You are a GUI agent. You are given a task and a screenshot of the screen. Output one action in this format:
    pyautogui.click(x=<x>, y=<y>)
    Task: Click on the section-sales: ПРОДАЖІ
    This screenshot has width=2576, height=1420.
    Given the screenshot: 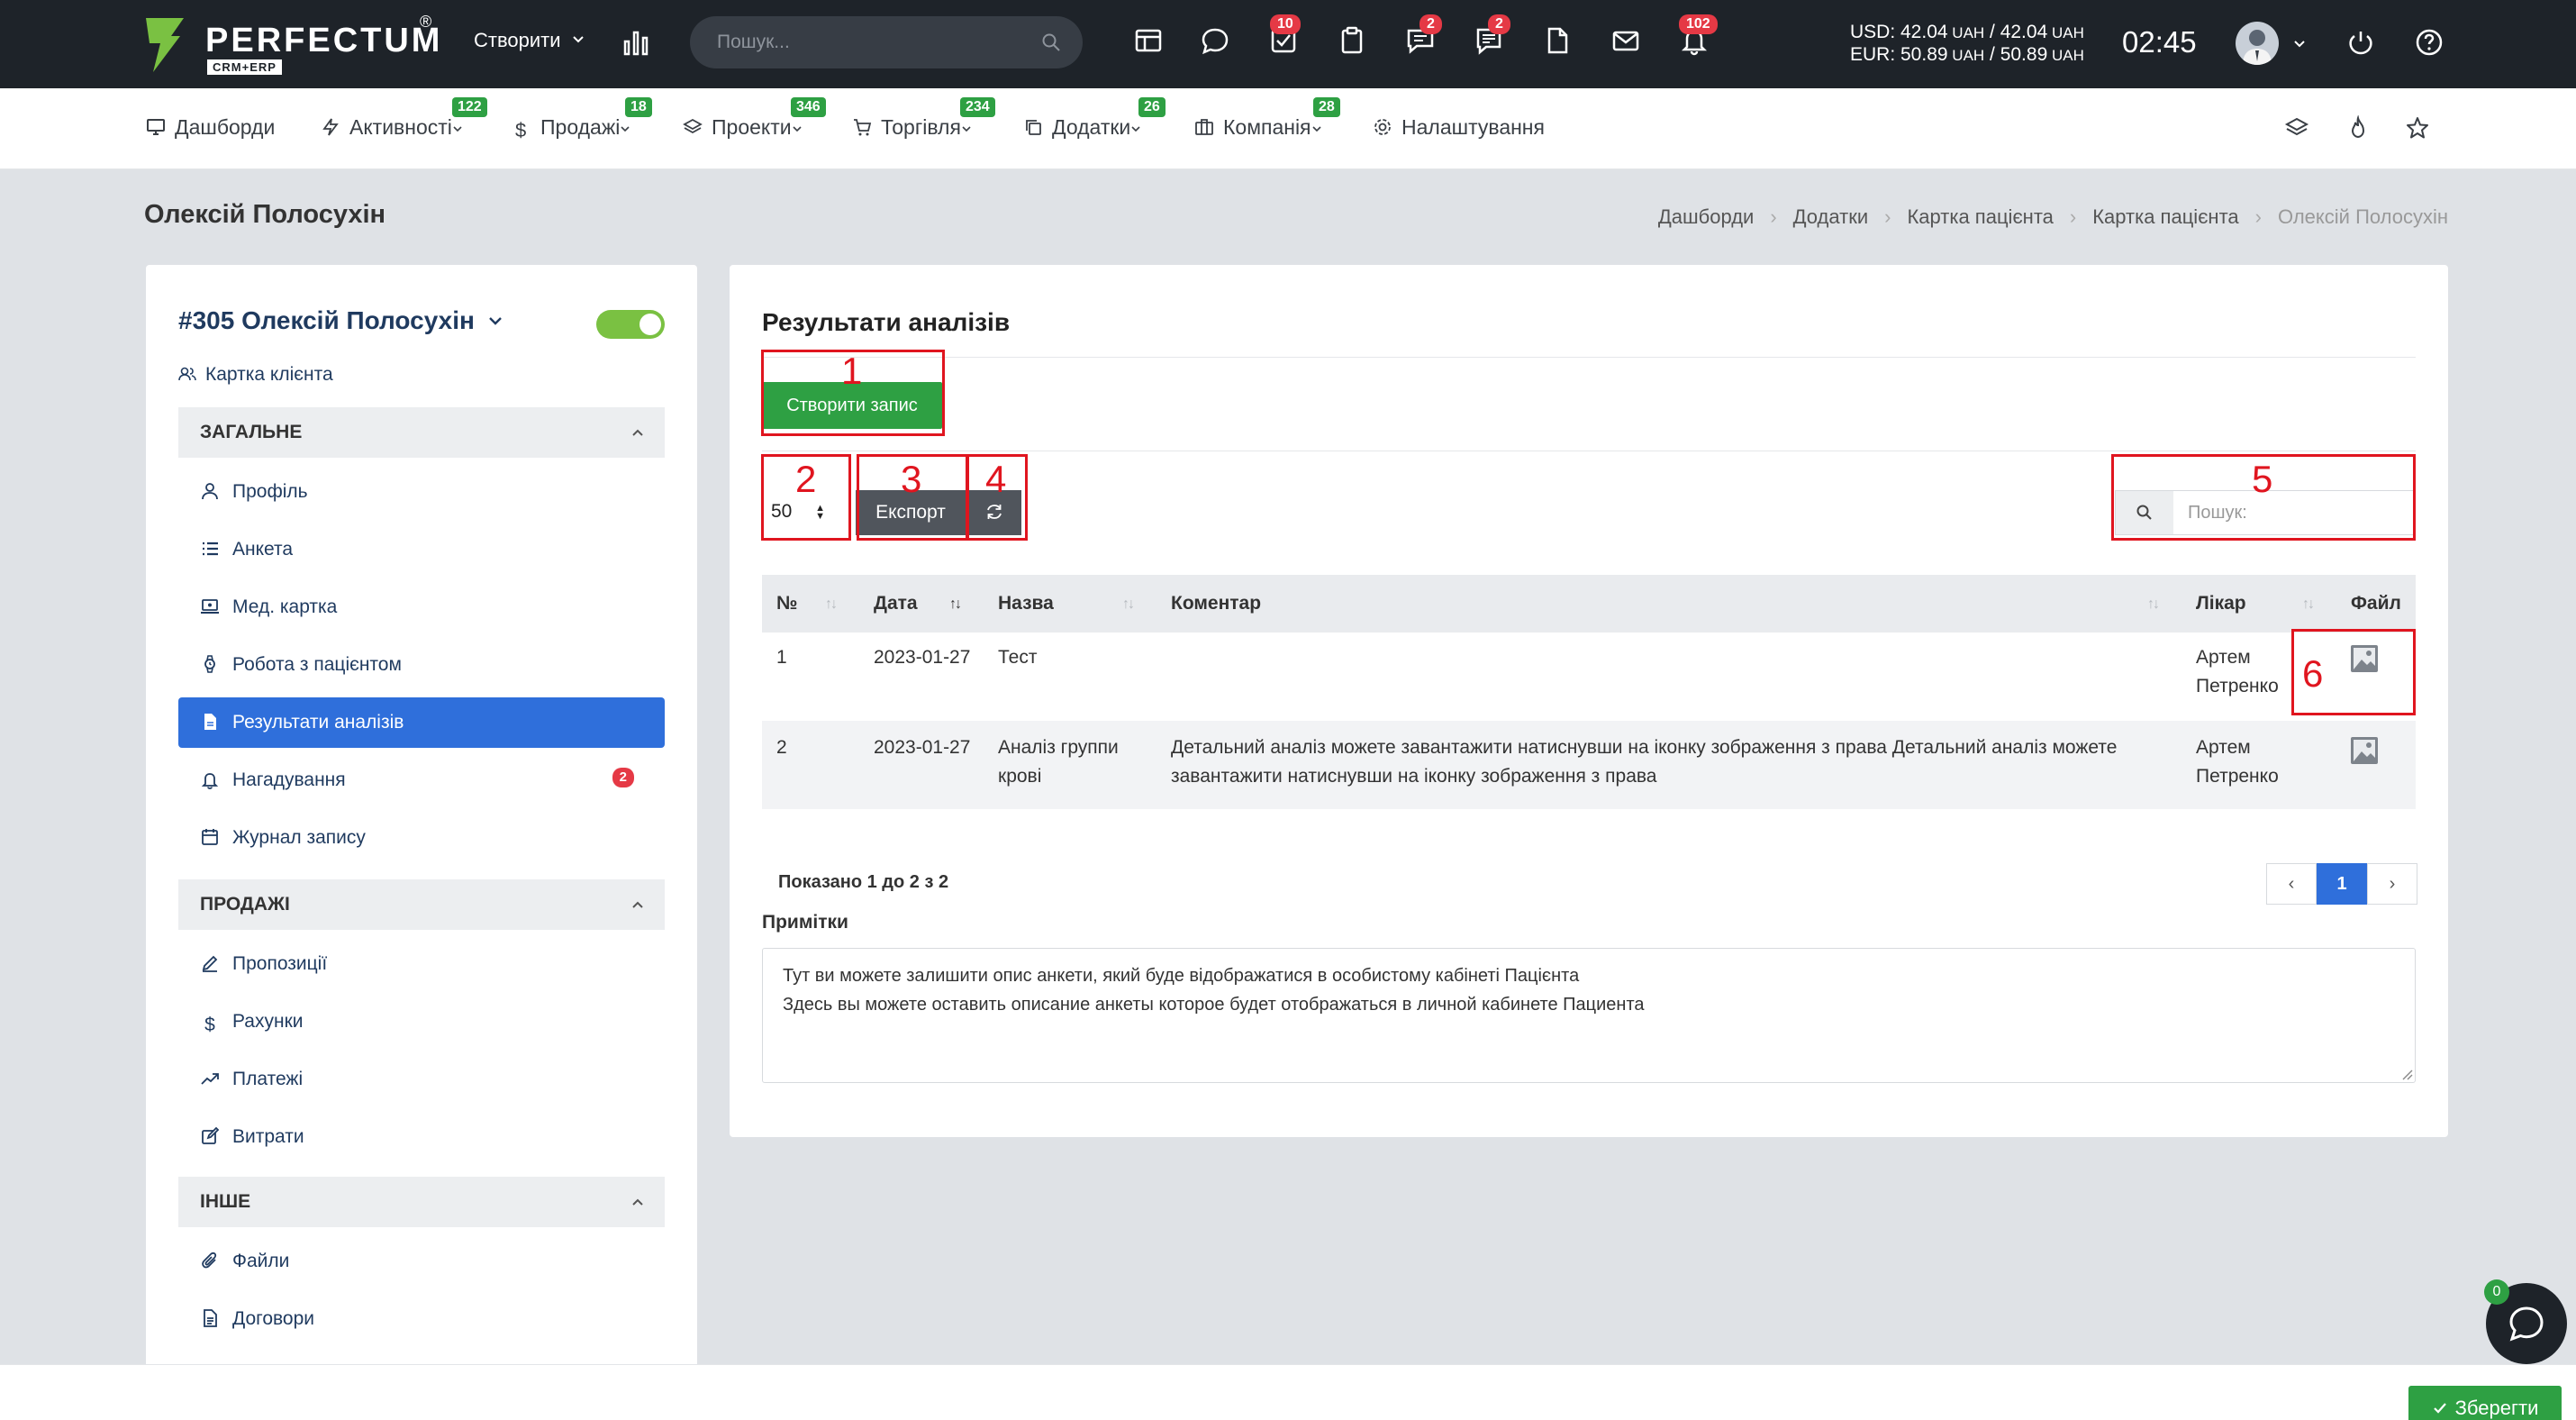 What is the action you would take?
    pyautogui.click(x=421, y=904)
    